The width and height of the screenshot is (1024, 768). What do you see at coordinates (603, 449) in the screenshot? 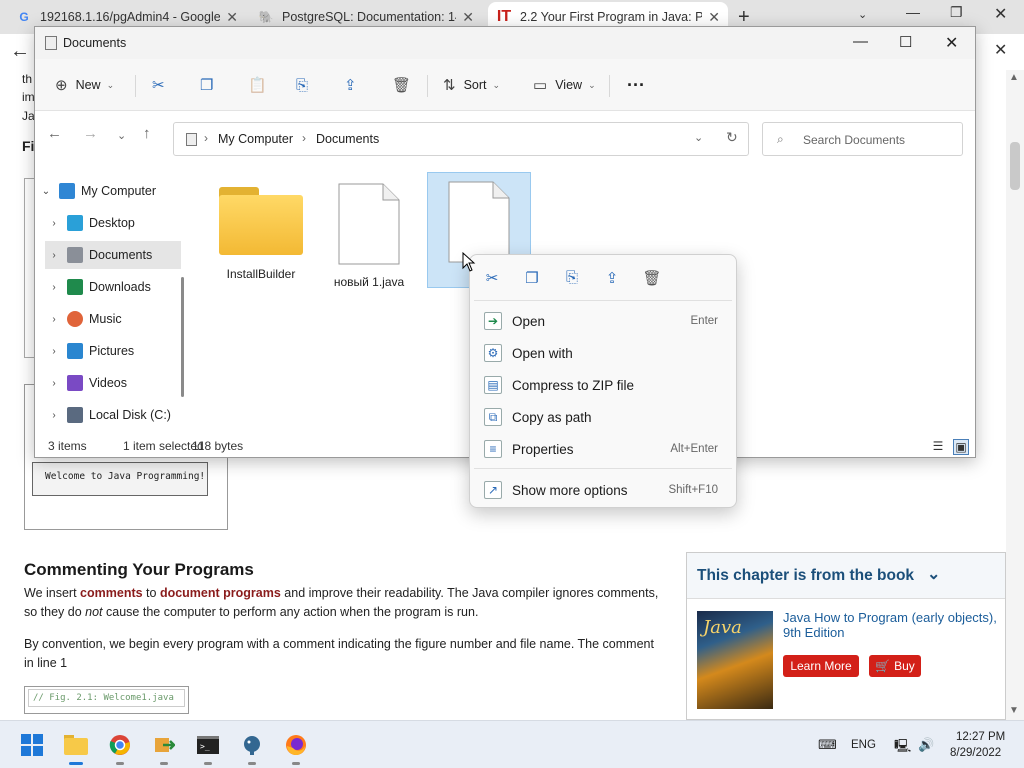
I see `menu-item-properties: ≡ Properties Alt+Enter` at bounding box center [603, 449].